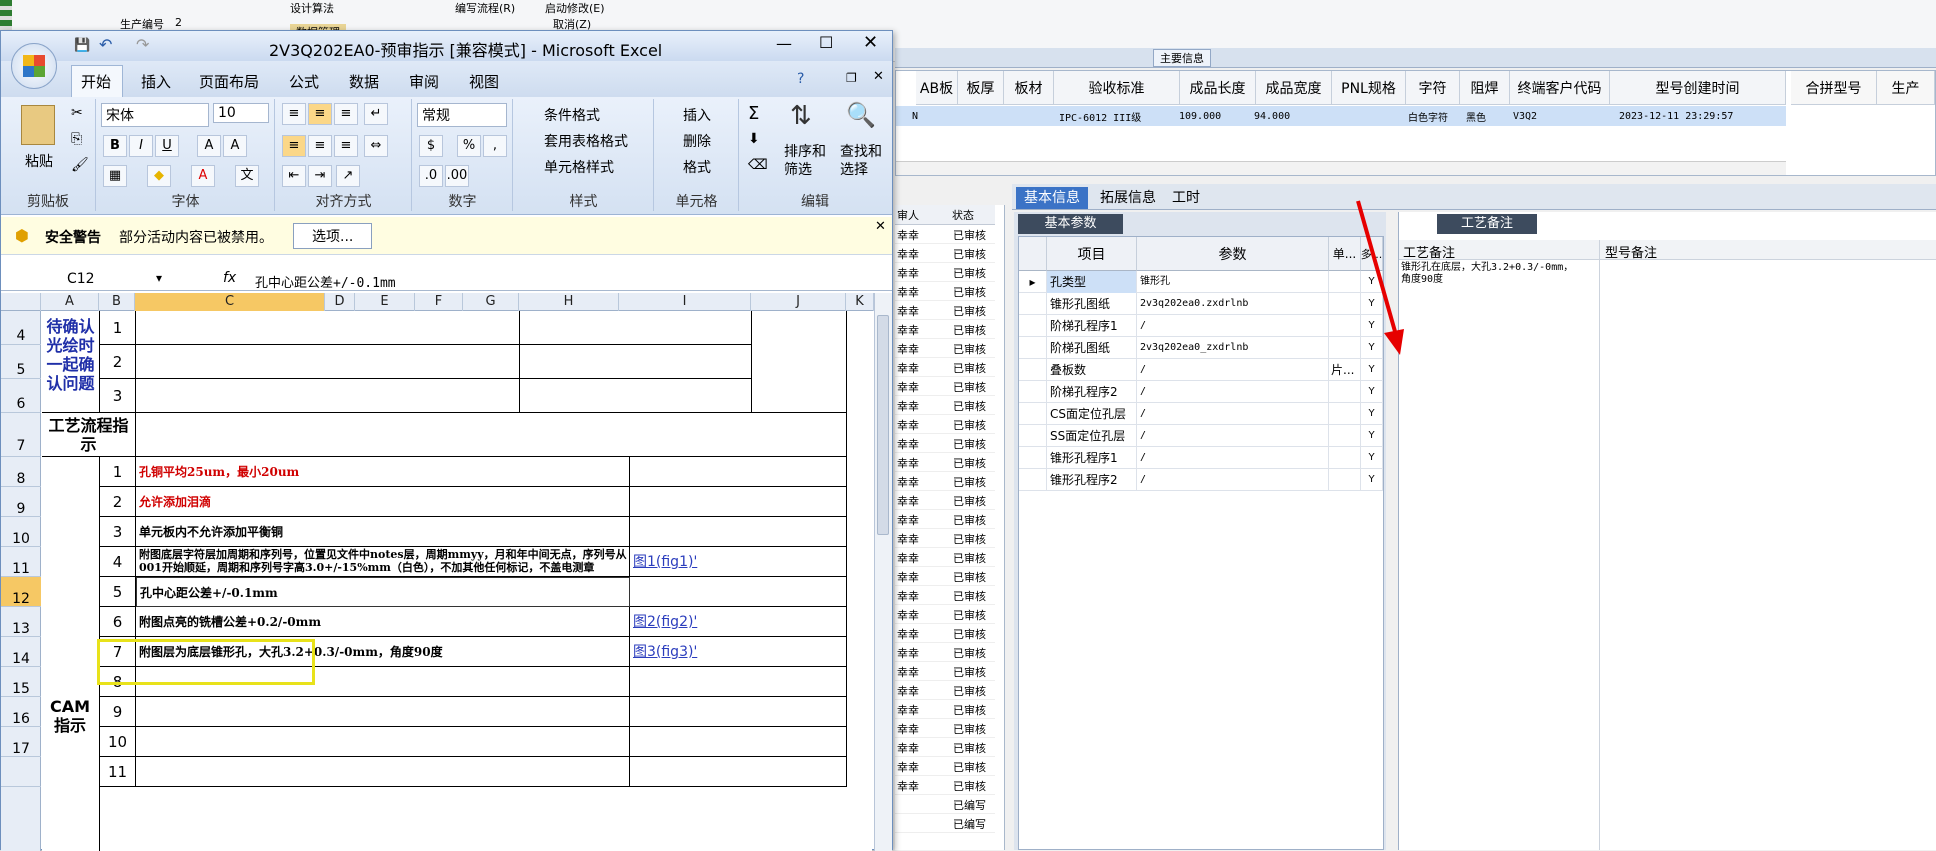 This screenshot has width=1936, height=851. I want to click on increase-decimal-icon: .0, so click(431, 176).